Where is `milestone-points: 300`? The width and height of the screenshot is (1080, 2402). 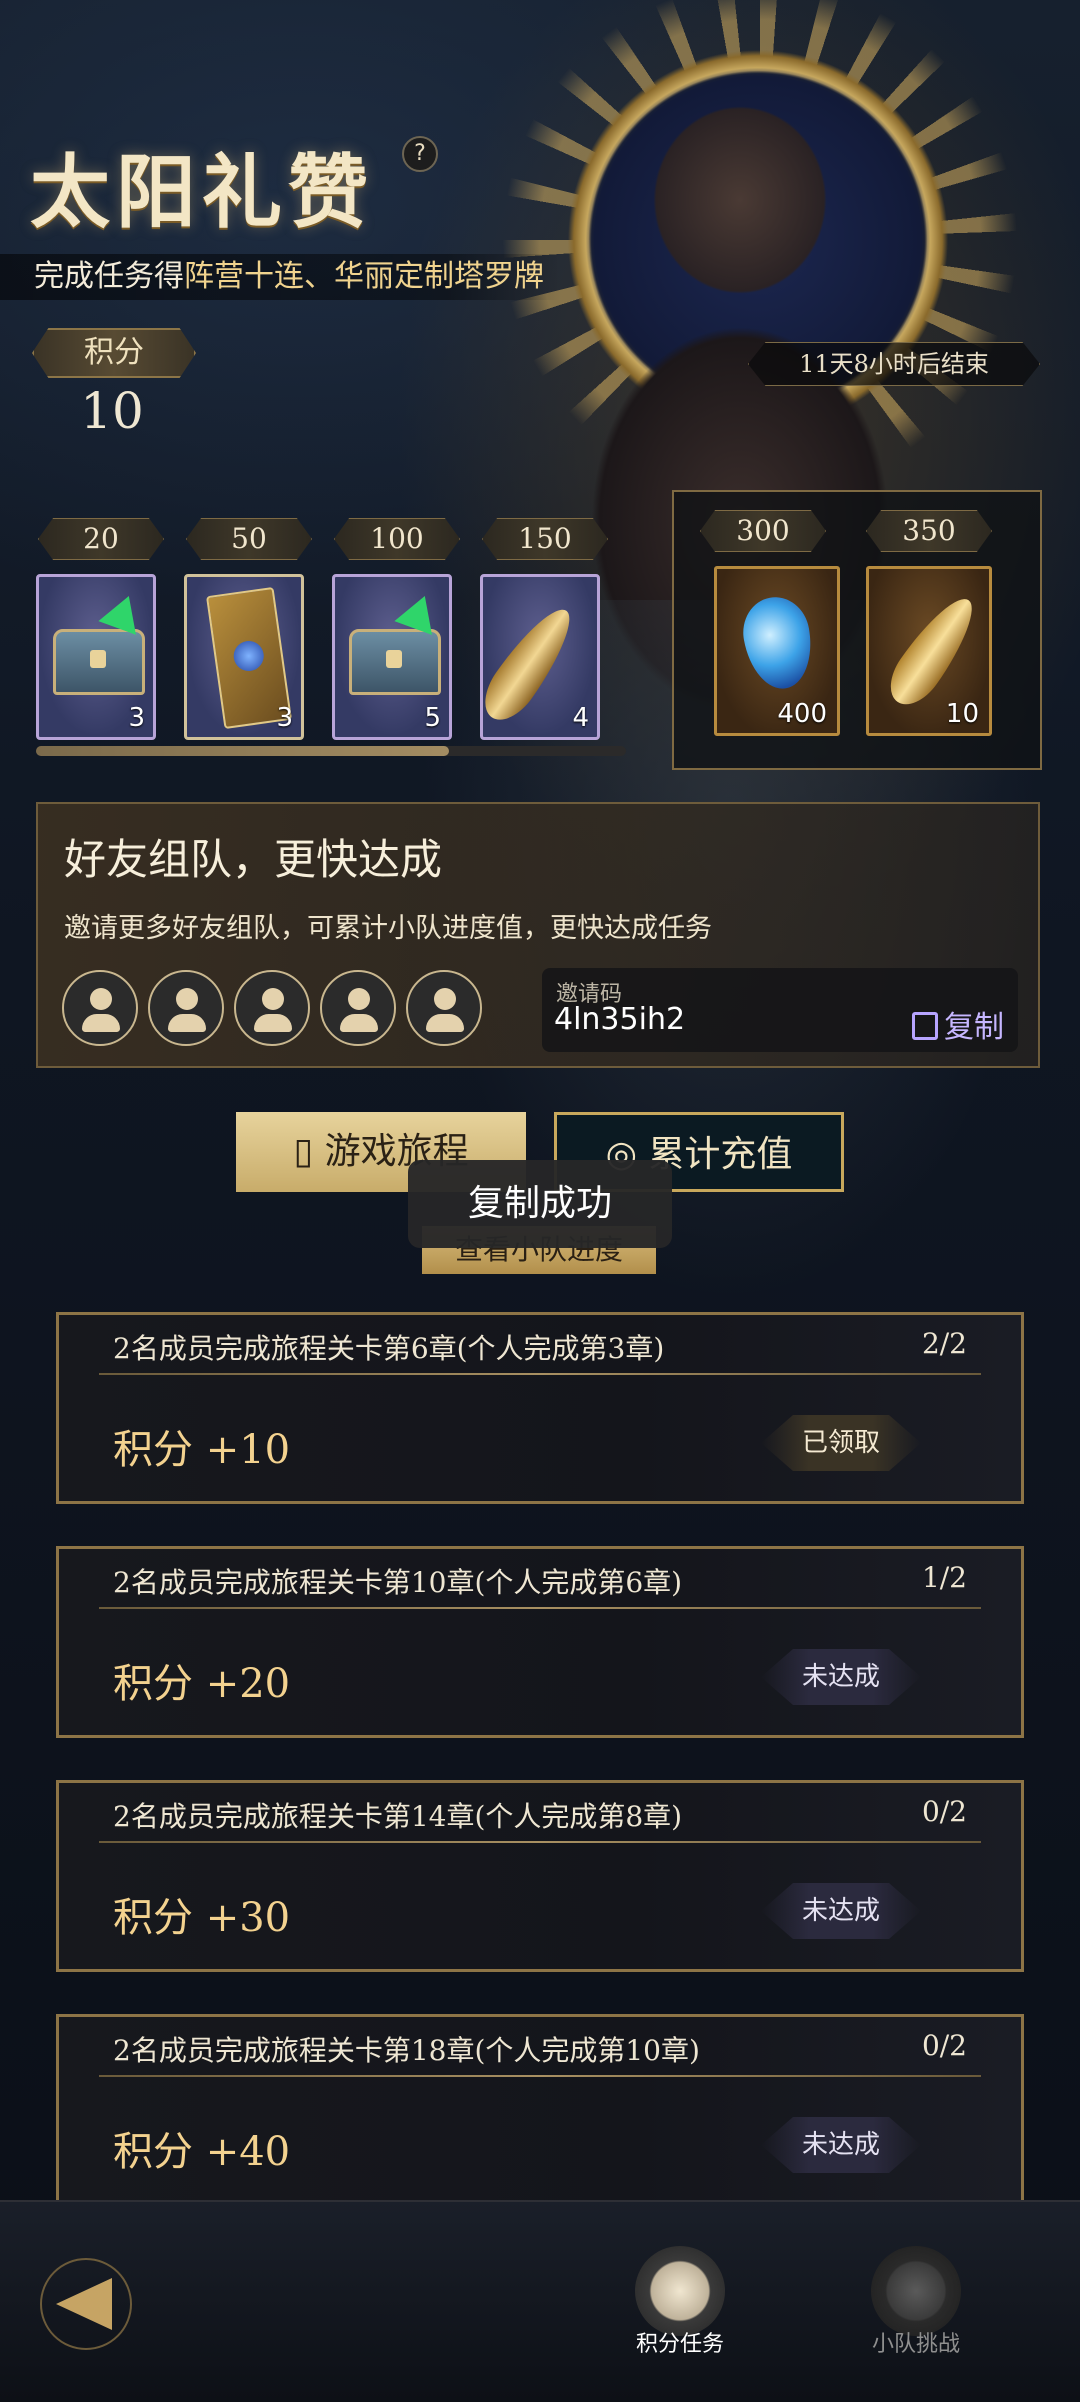
milestone-points: 300 is located at coordinates (763, 531).